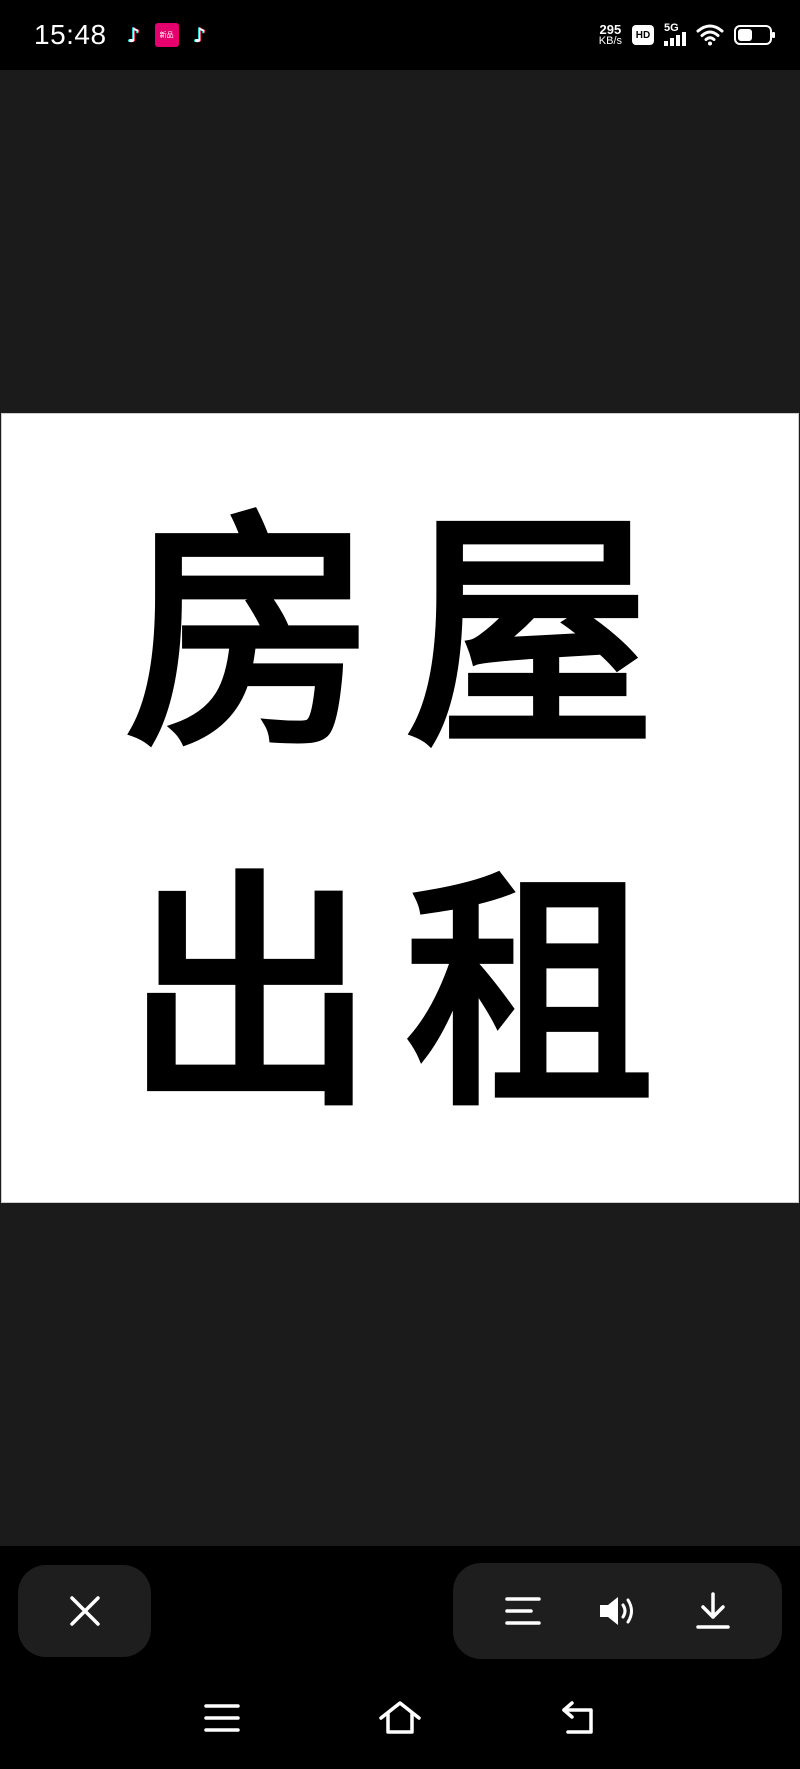  I want to click on notification-icons: ♪ 新品 ♪, so click(167, 35).